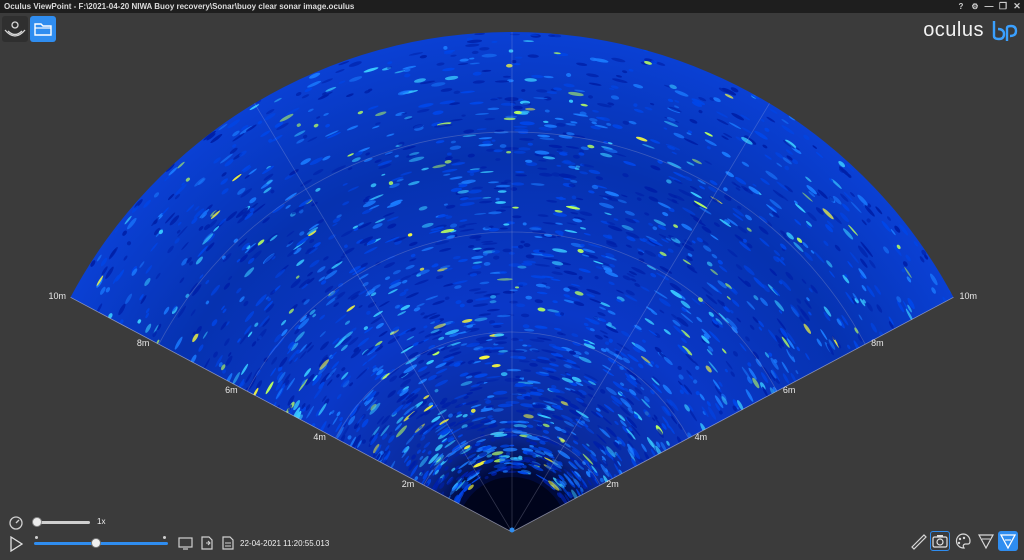 This screenshot has width=1024, height=560. I want to click on palette-icon, so click(963, 541).